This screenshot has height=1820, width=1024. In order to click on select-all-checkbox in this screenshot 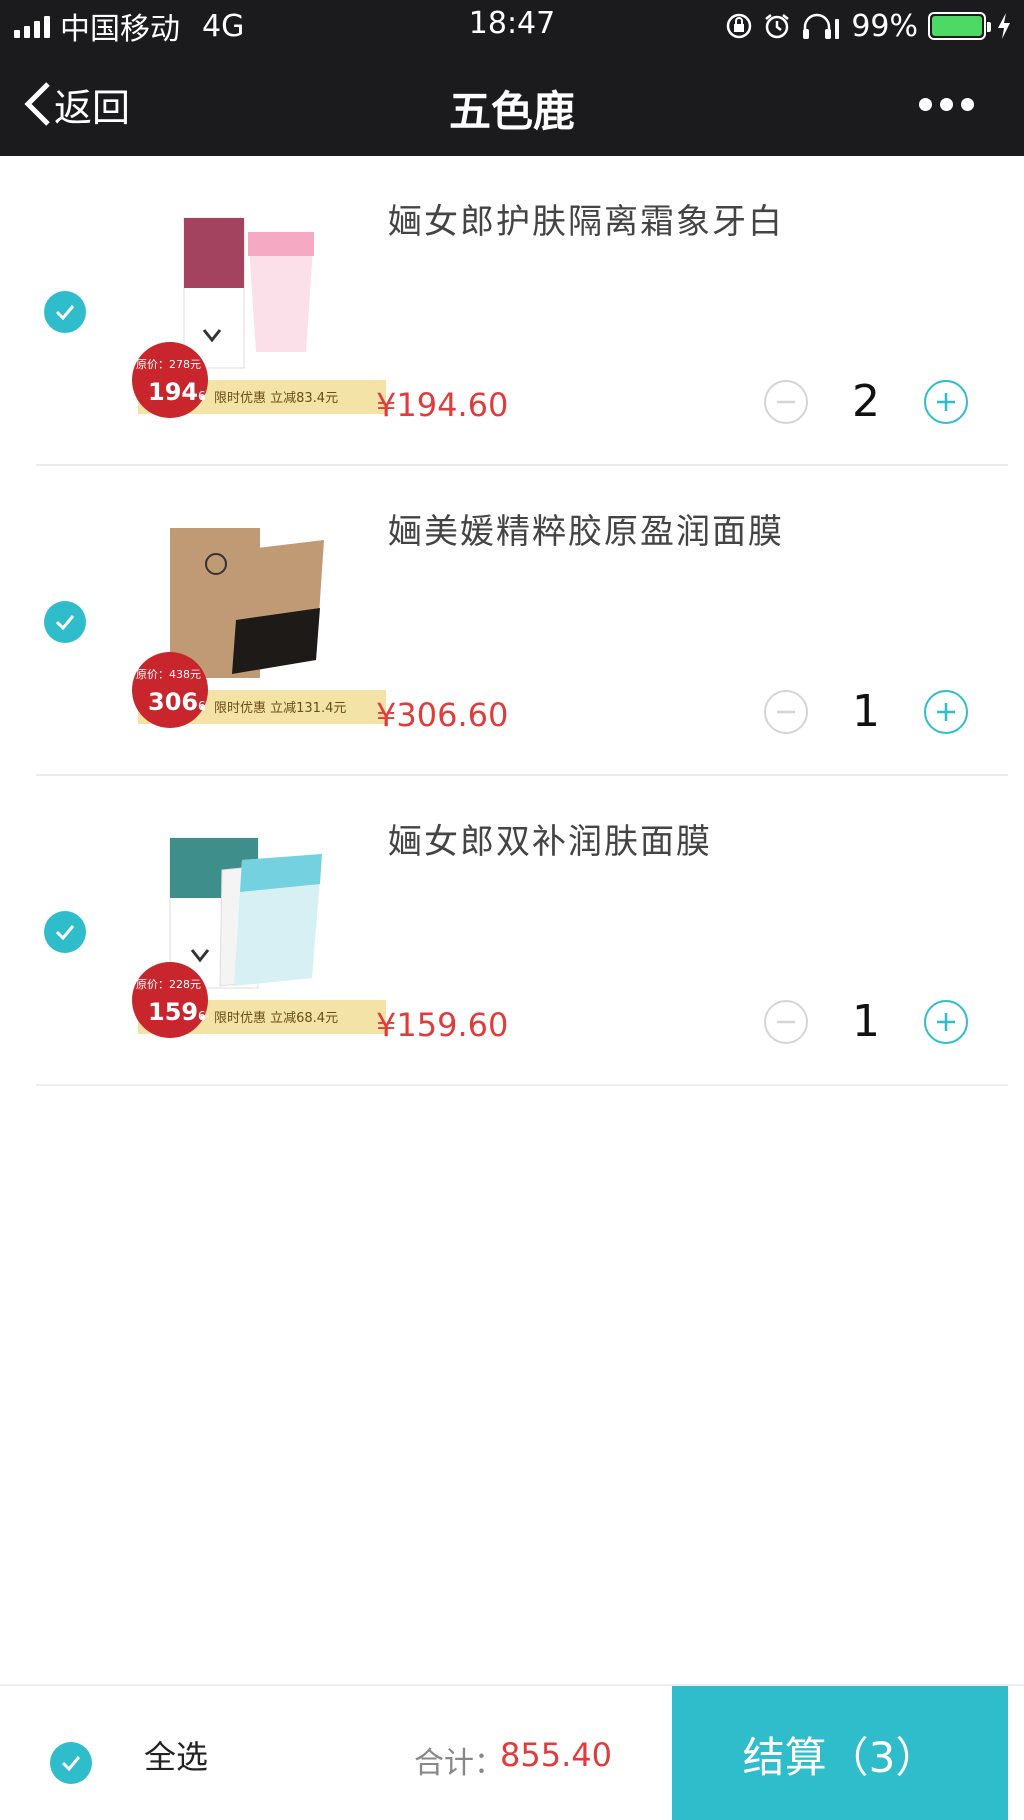, I will do `click(71, 1763)`.